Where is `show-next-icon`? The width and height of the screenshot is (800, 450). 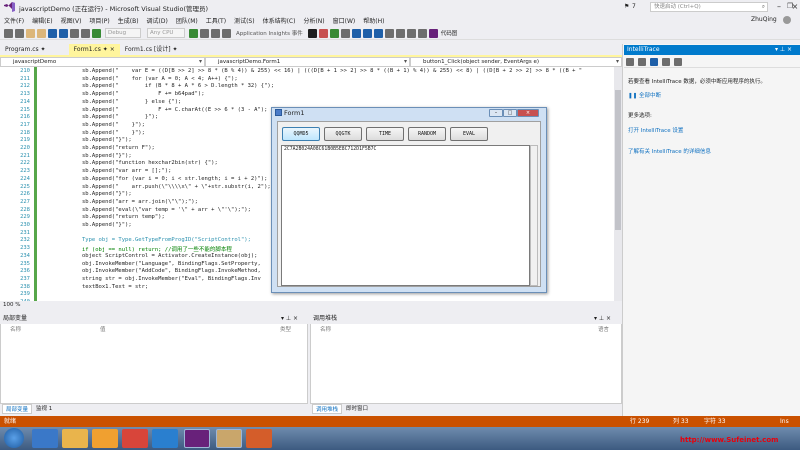
show-next-icon is located at coordinates (345, 33).